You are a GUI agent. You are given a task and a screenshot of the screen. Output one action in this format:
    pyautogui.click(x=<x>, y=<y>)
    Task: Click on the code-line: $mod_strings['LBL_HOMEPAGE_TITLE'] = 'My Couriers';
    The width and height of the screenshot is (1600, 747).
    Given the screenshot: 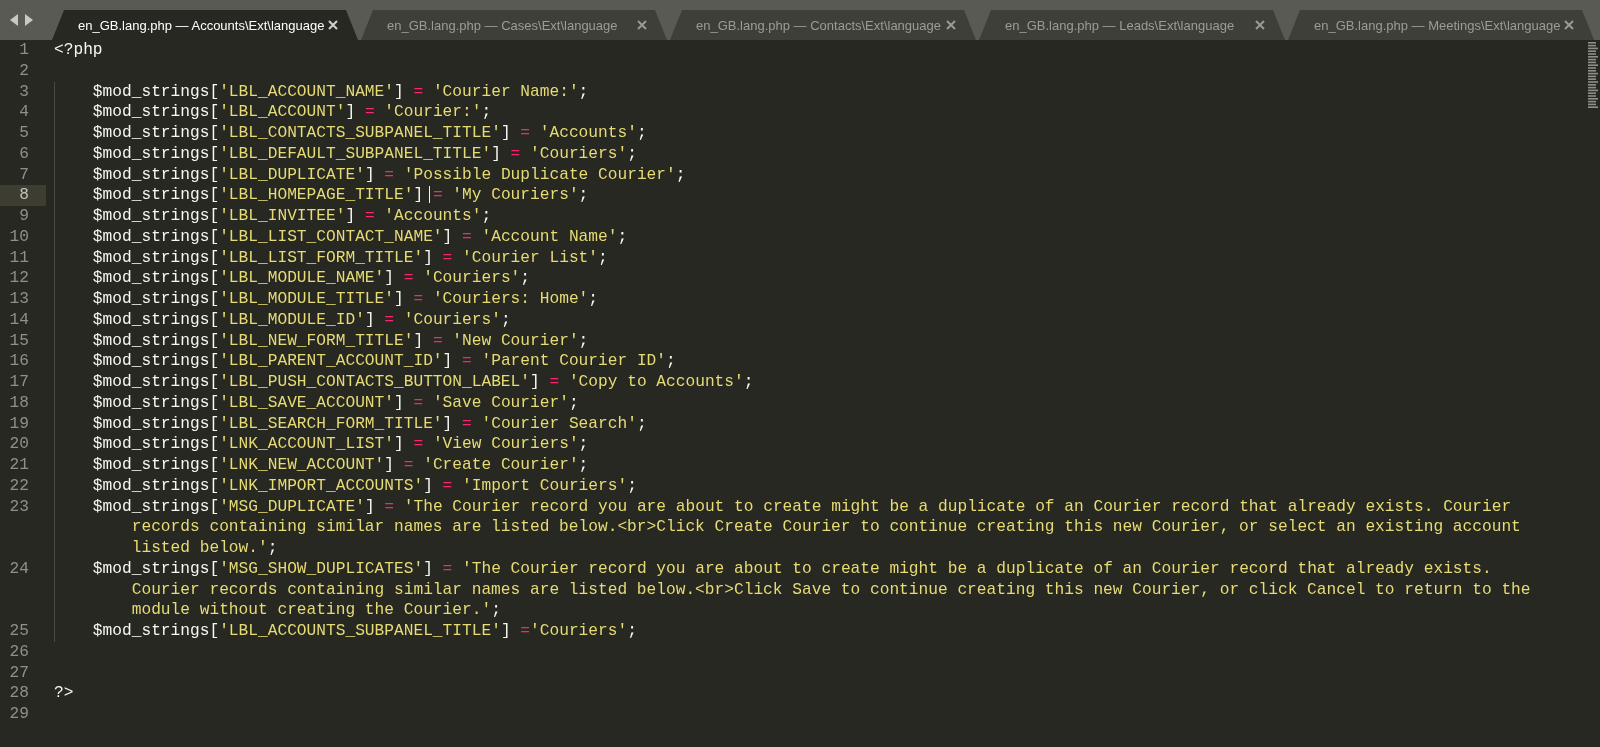 What is the action you would take?
    pyautogui.click(x=340, y=195)
    